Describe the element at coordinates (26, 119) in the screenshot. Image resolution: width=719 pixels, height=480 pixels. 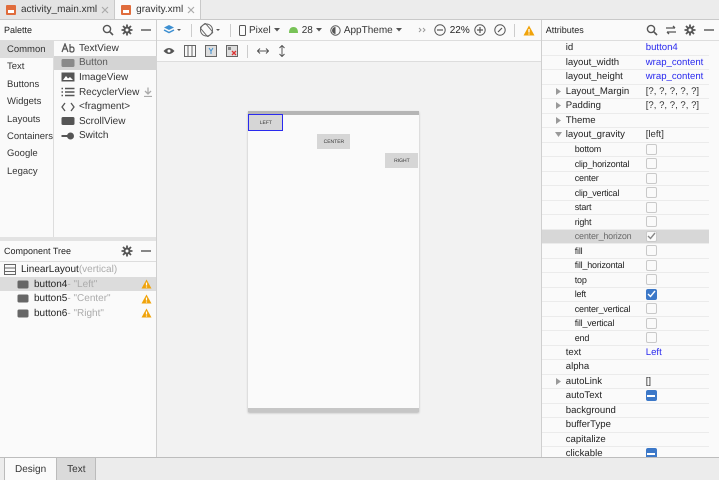
I see `category-item: Layouts` at that location.